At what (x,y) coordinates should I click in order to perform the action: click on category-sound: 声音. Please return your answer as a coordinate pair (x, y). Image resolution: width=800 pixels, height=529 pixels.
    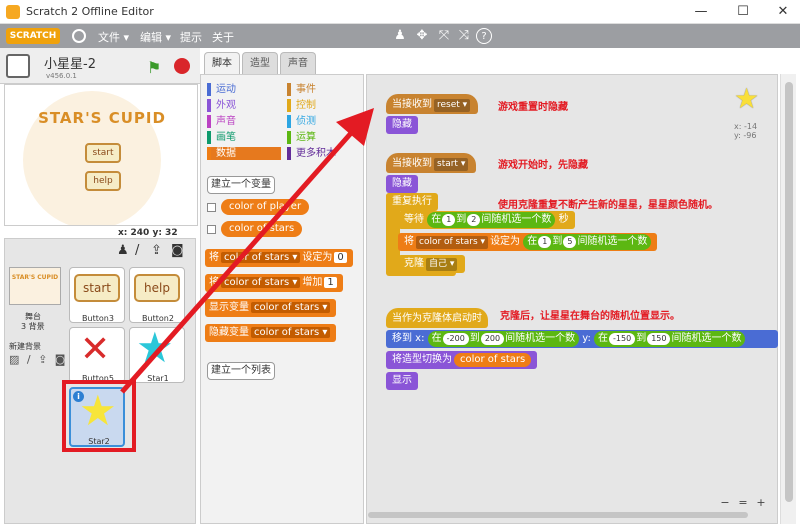
    Looking at the image, I should click on (221, 121).